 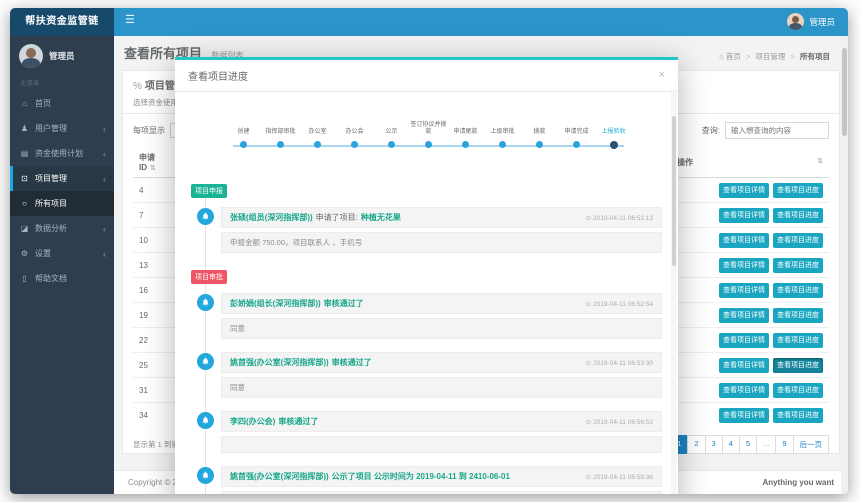 I want to click on step-final-payment: 申请尾款, so click(x=465, y=132).